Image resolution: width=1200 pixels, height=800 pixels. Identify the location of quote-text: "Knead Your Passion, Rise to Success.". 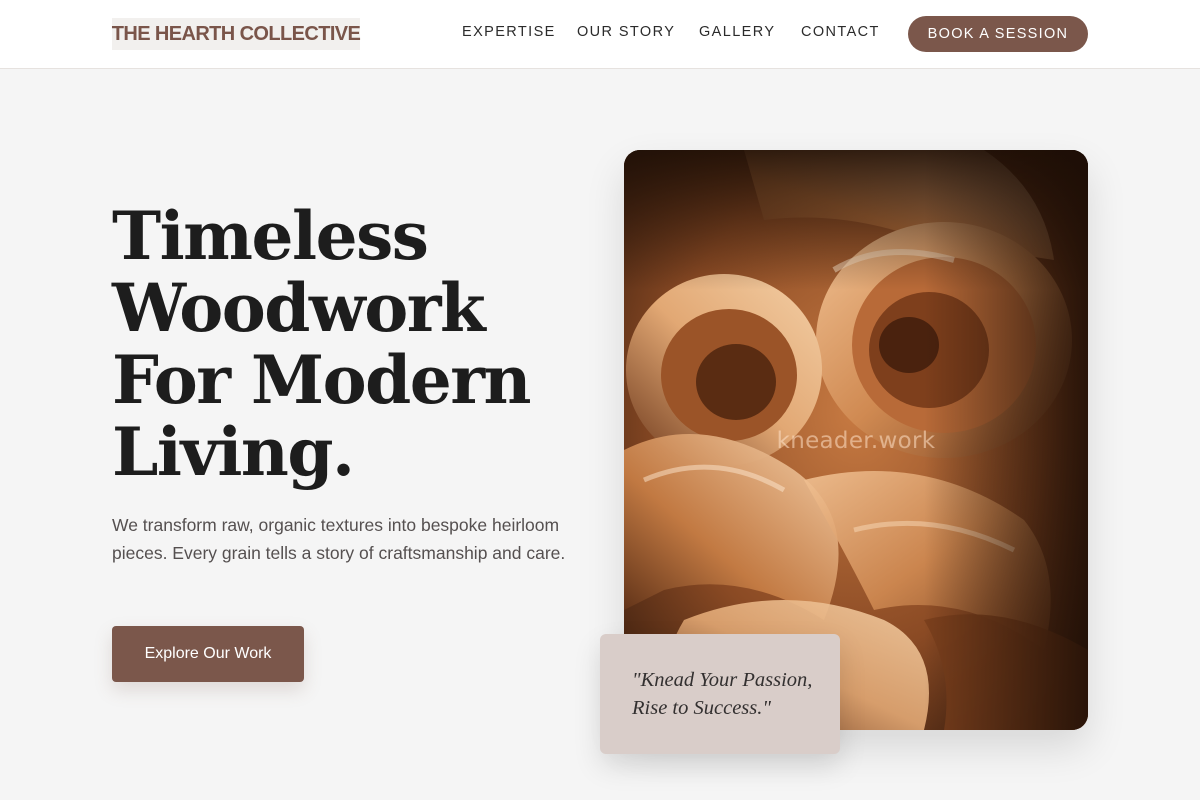
(726, 694).